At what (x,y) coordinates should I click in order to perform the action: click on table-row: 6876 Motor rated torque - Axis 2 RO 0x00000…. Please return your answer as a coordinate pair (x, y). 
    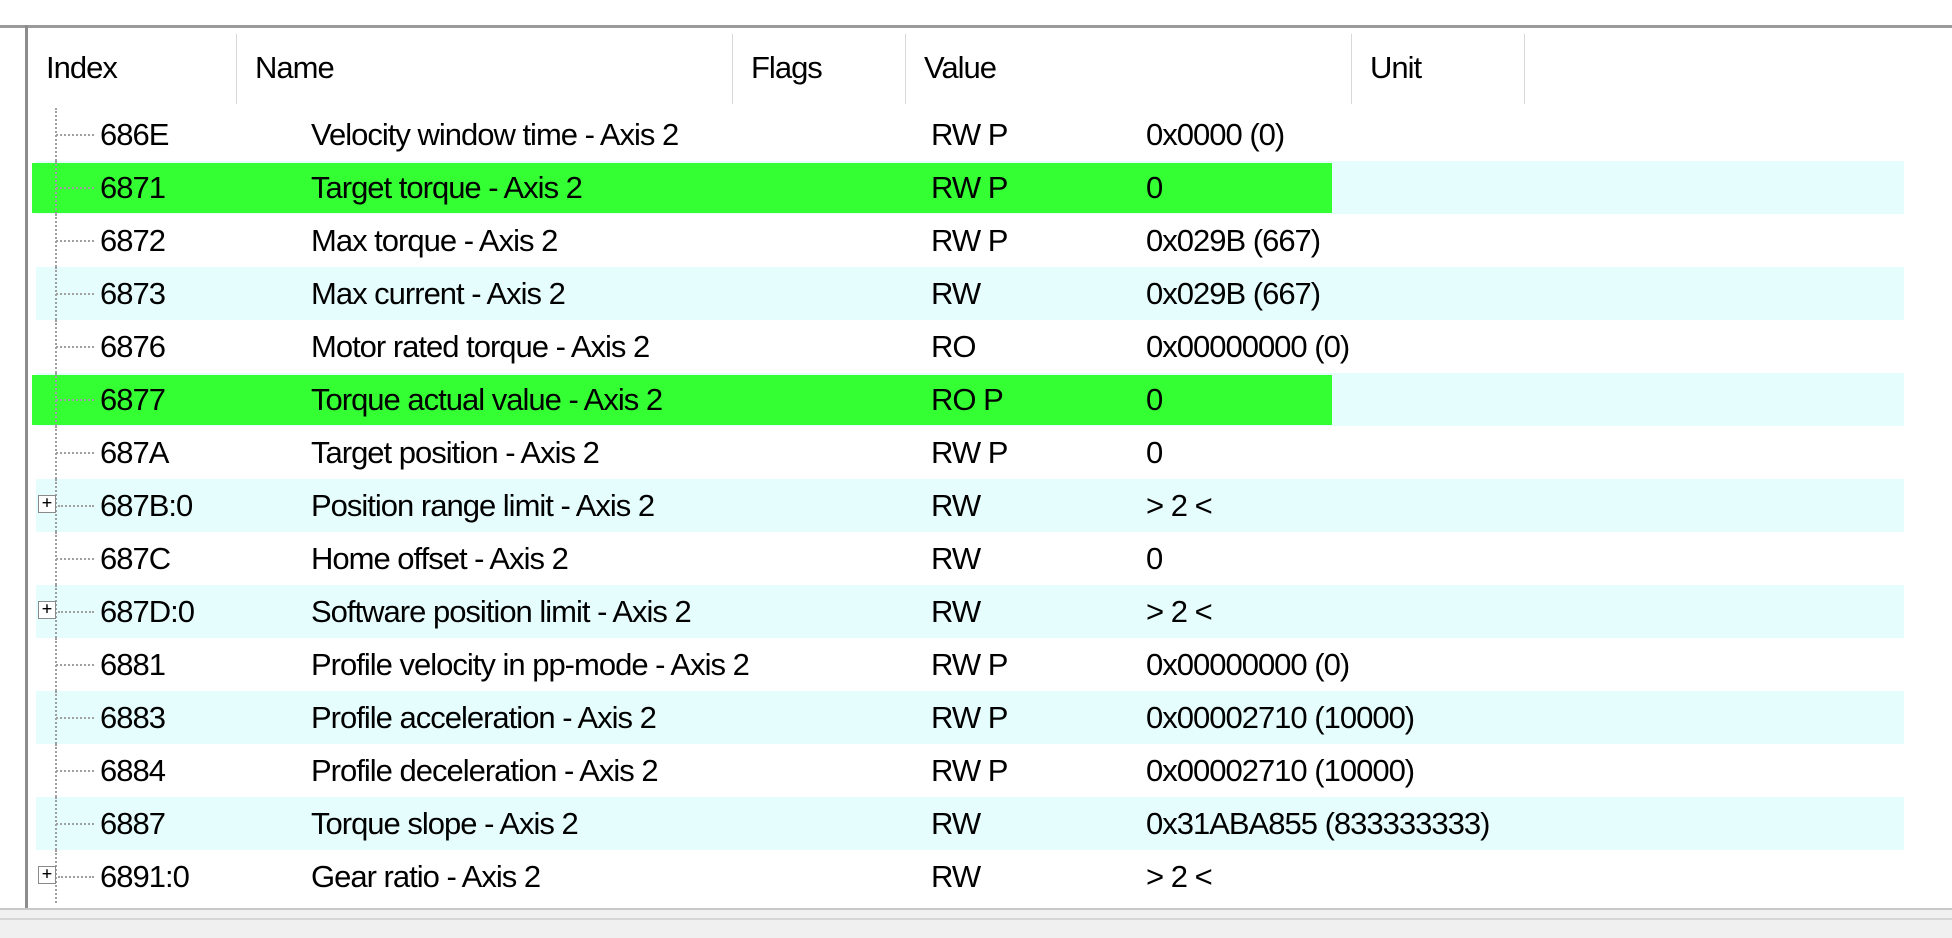
    Looking at the image, I should click on (990, 346).